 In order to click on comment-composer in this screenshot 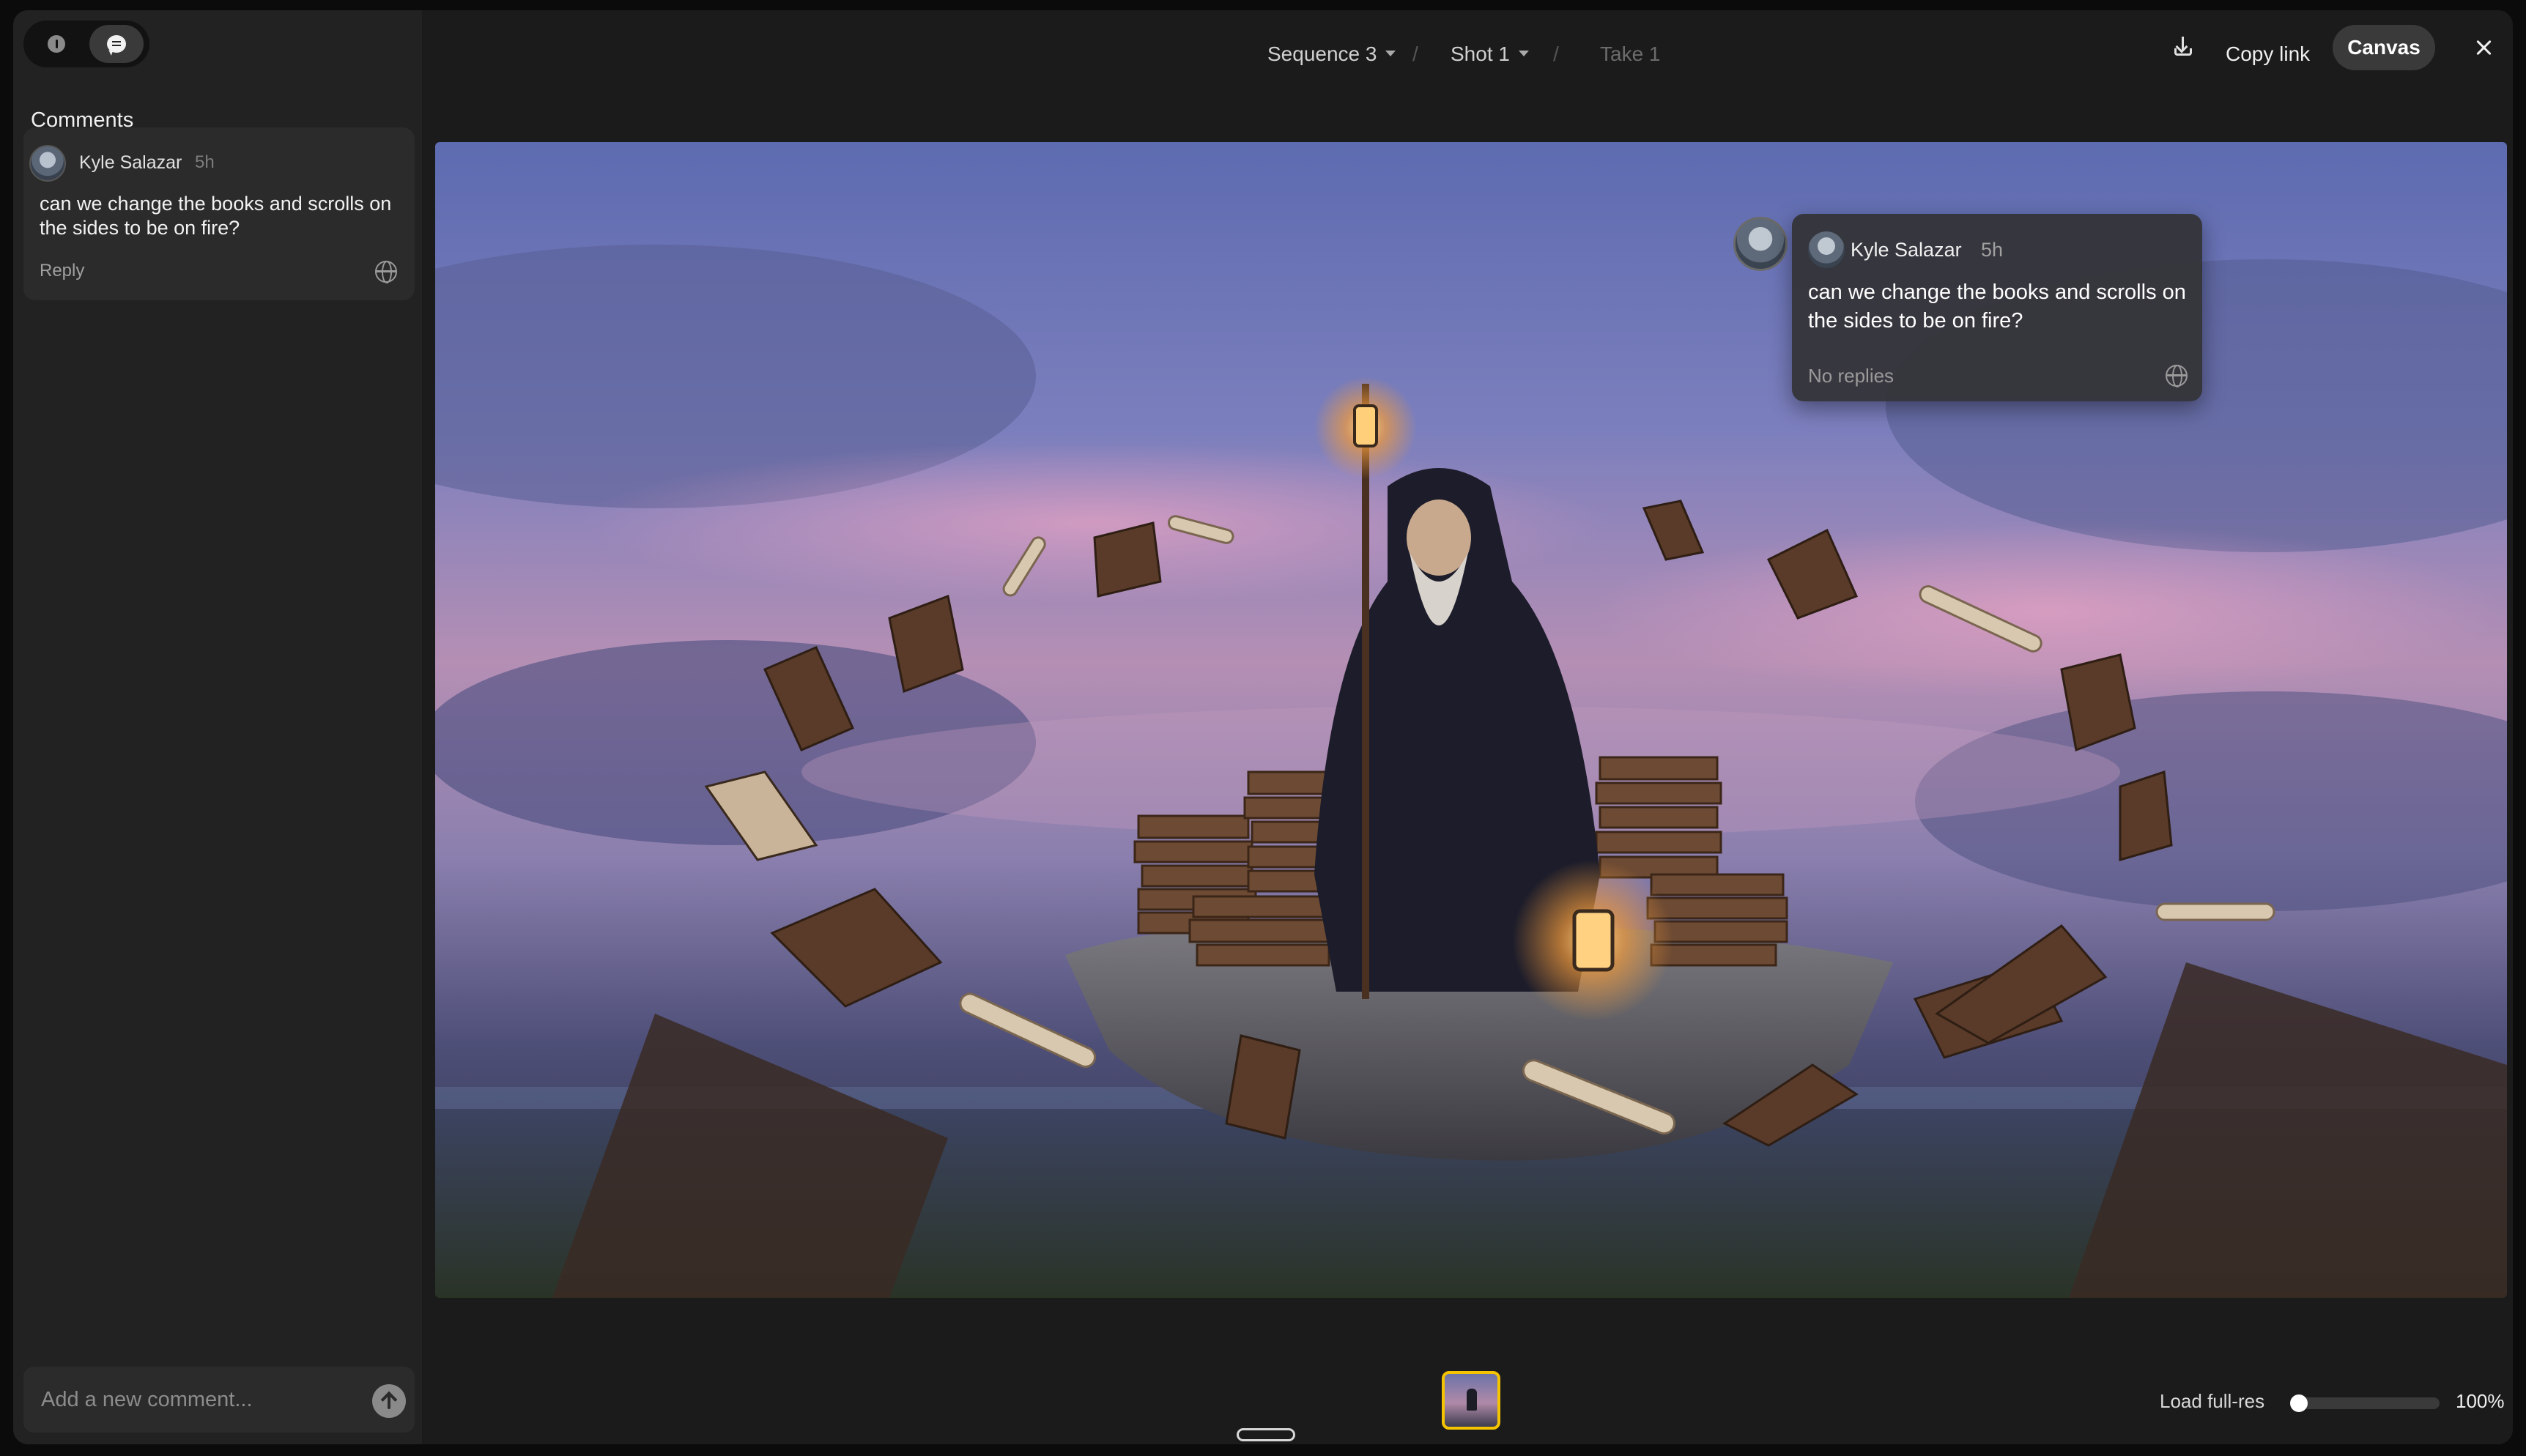, I will do `click(219, 1400)`.